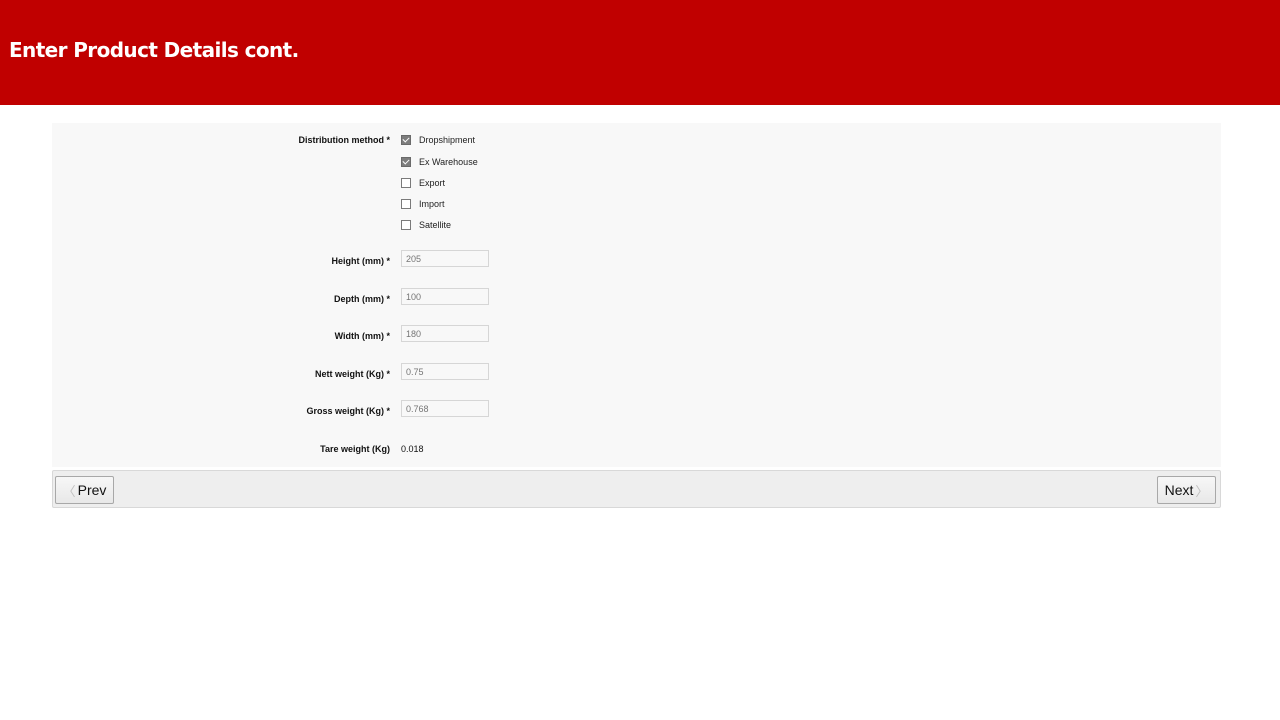 This screenshot has height=720, width=1280. I want to click on next-button-label: Next, so click(1179, 490).